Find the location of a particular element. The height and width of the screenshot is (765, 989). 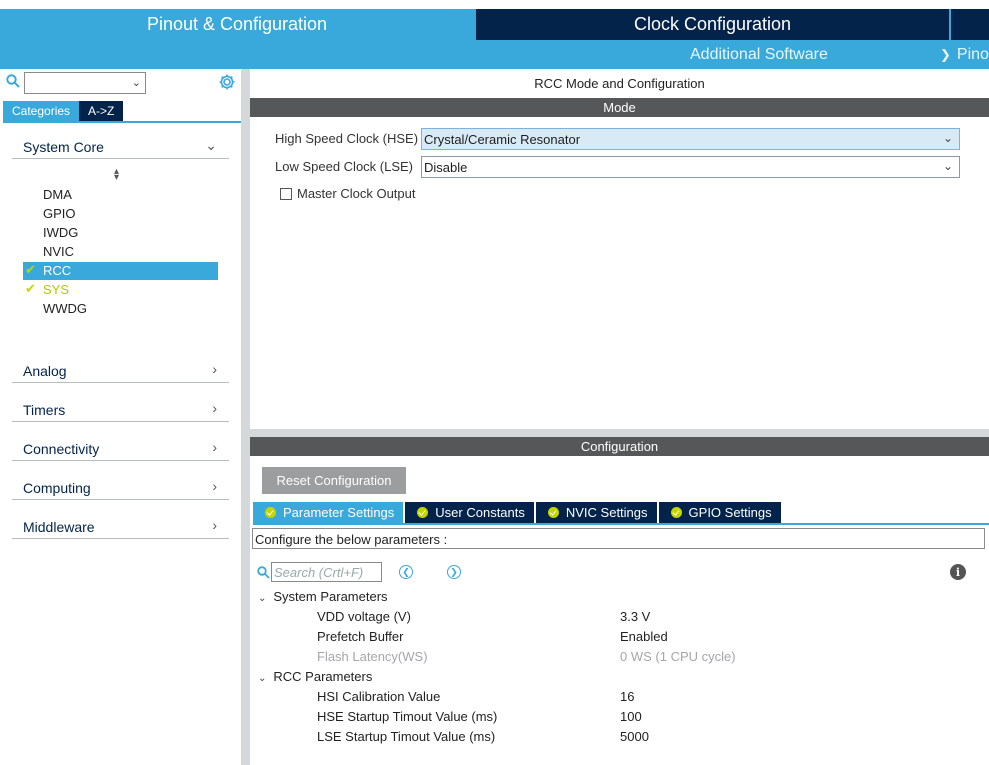

tab-label: Parameter Settings is located at coordinates (339, 512).